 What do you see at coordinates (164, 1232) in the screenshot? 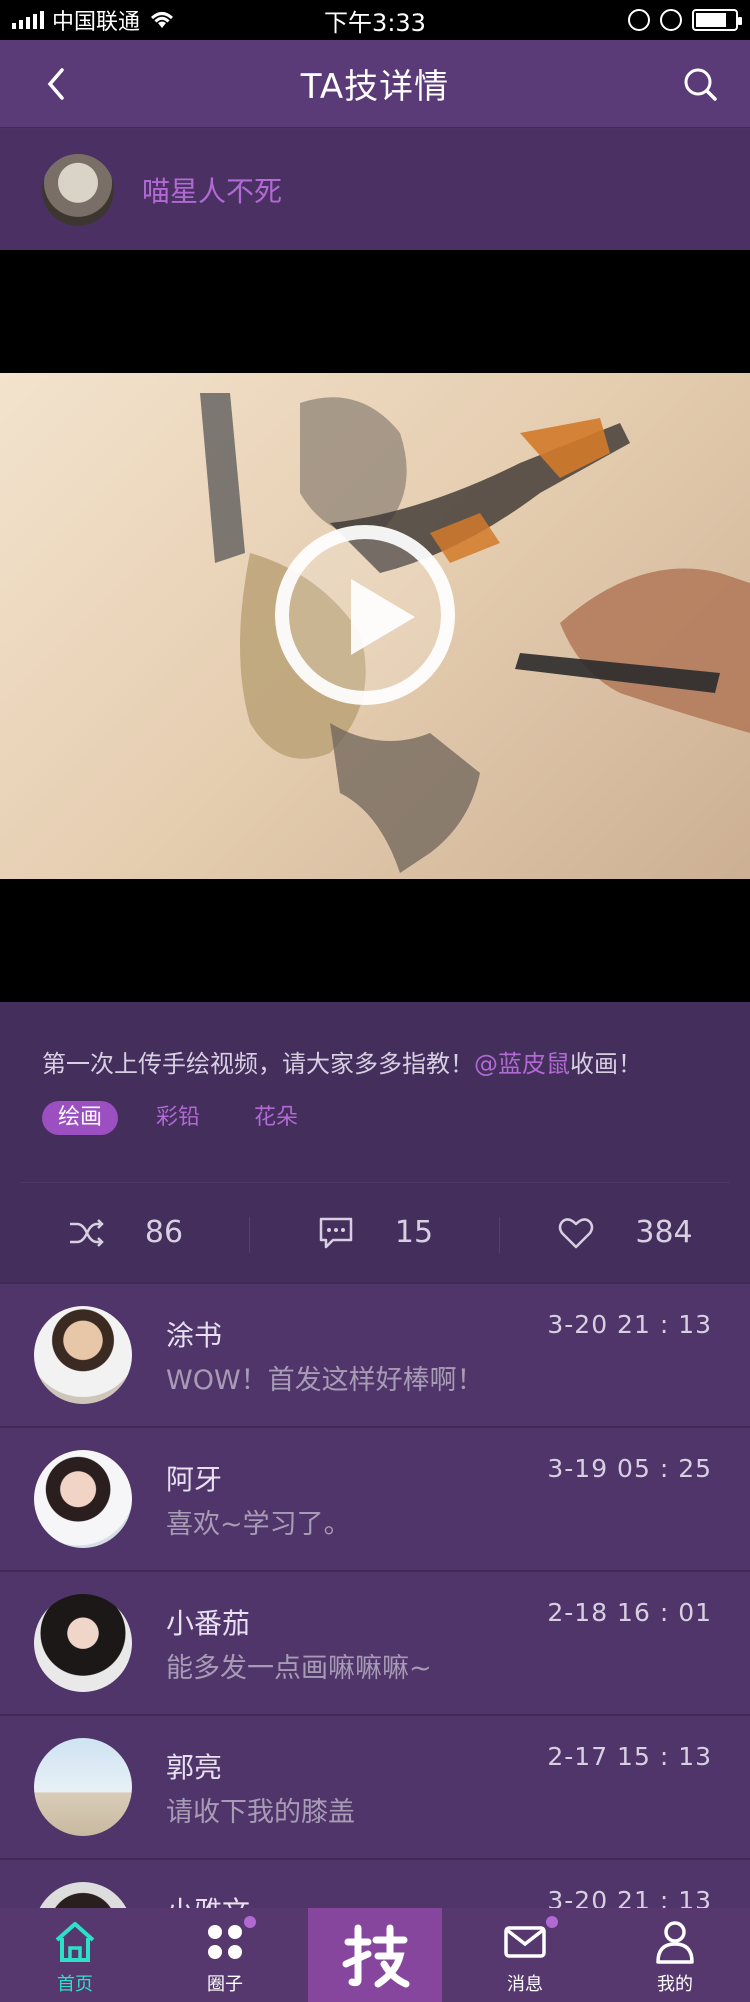
I see `share-count: 86` at bounding box center [164, 1232].